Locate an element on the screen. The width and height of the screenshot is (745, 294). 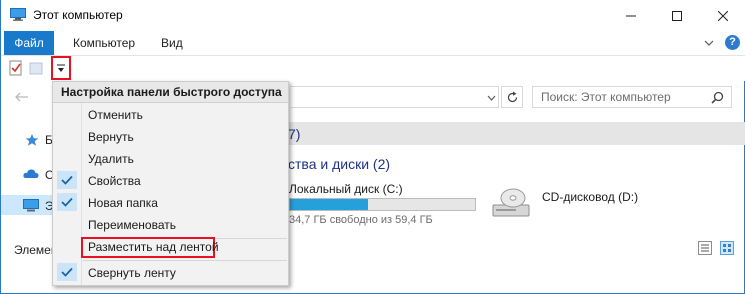
help-icon: ? is located at coordinates (732, 42).